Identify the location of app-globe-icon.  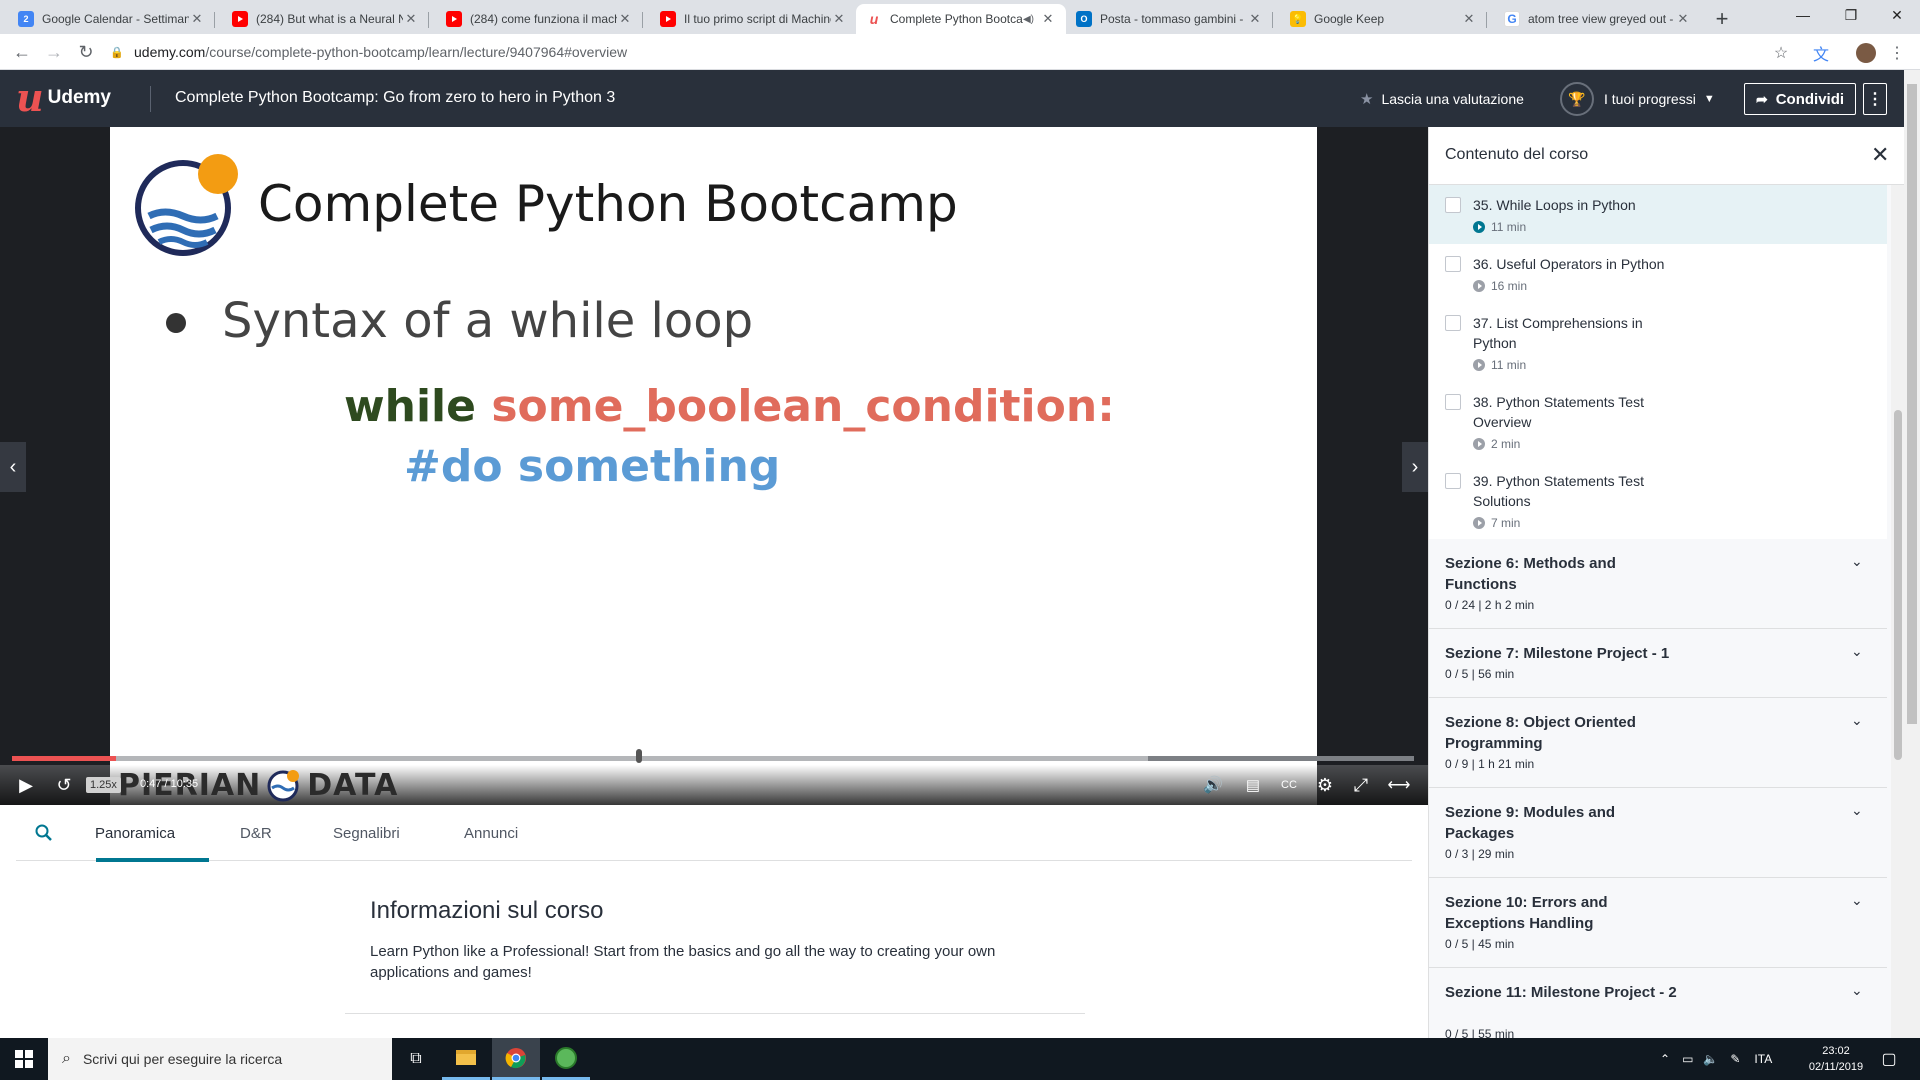
(566, 1059).